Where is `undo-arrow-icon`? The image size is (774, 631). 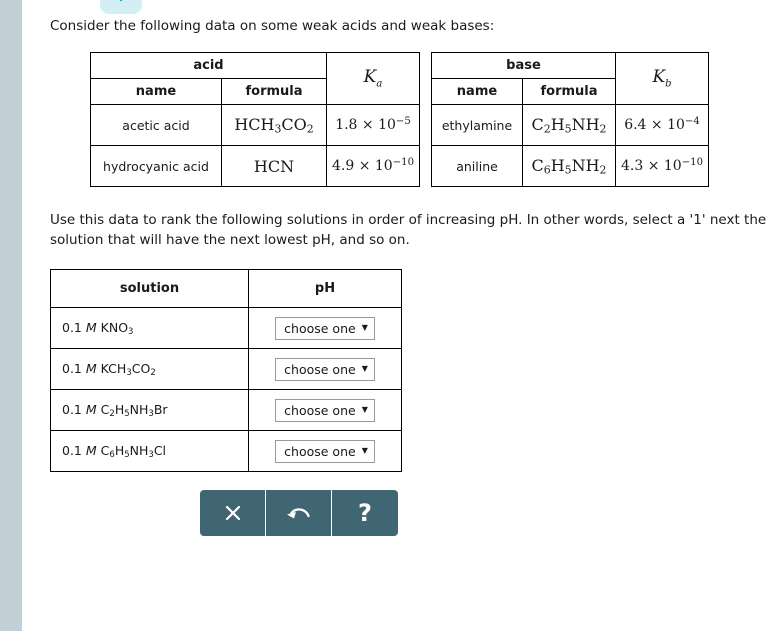
undo-arrow-icon is located at coordinates (299, 513).